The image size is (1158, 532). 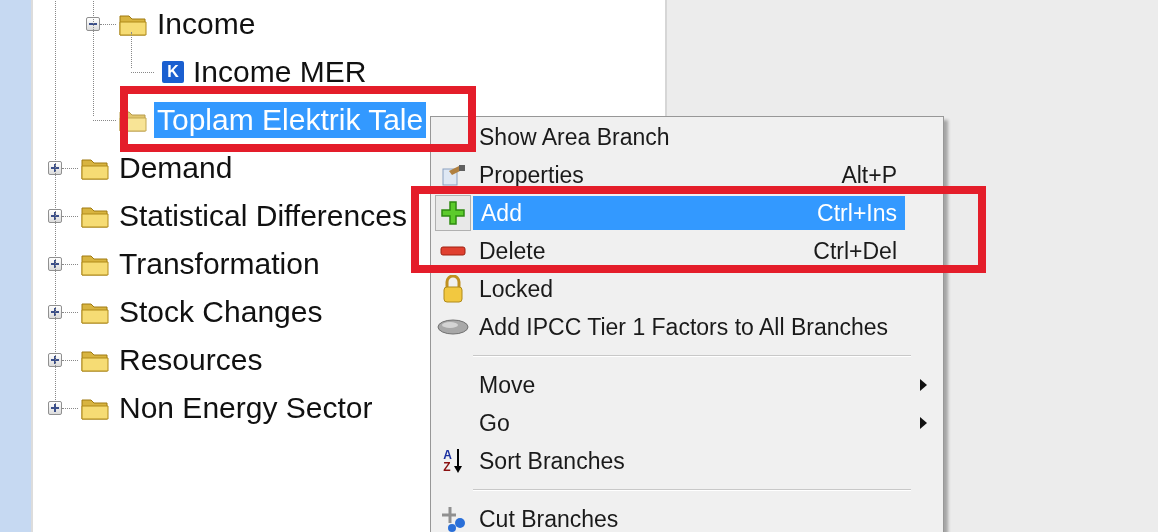 I want to click on minus-icon, so click(x=453, y=251).